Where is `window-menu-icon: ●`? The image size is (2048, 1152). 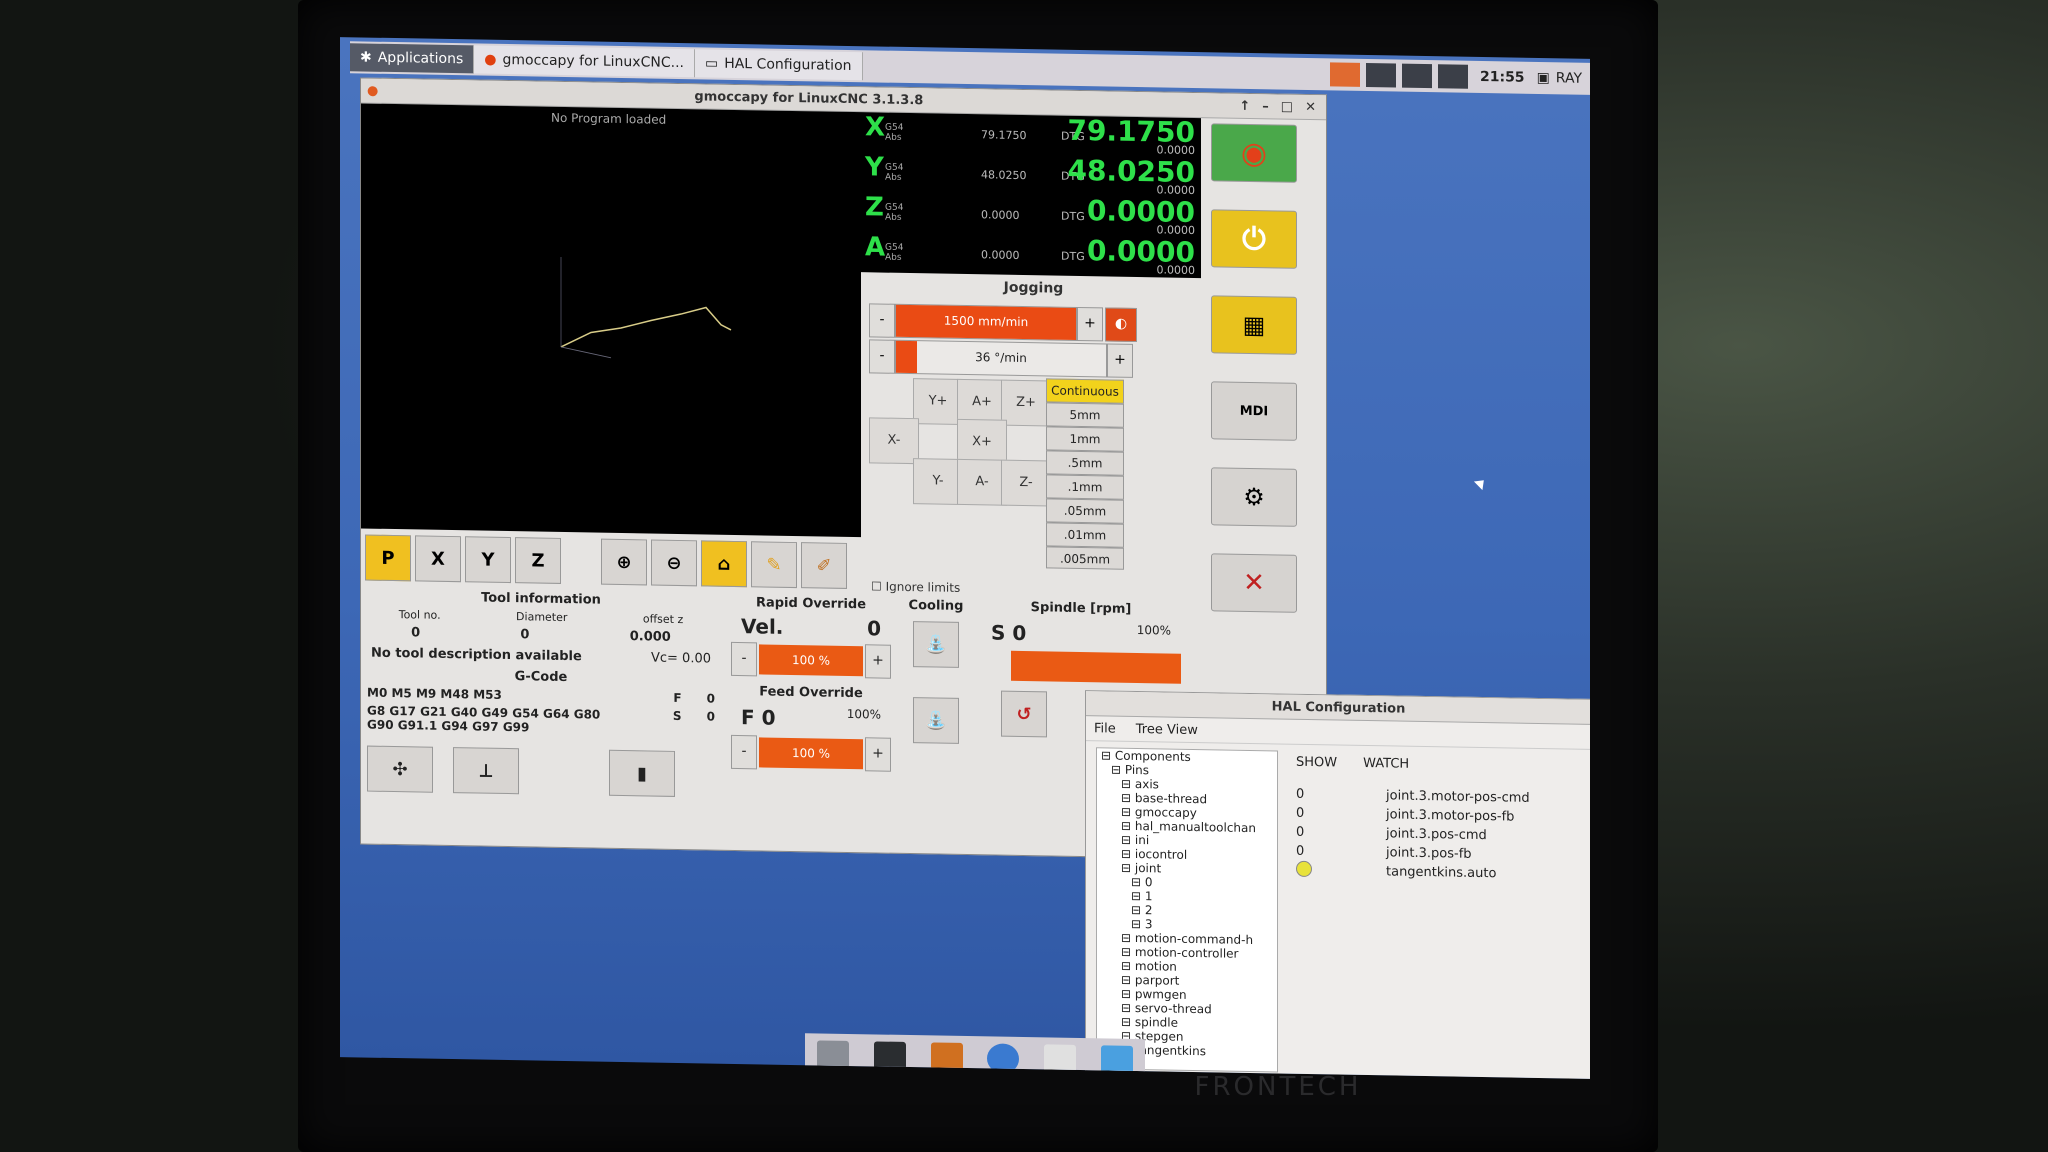
window-menu-icon: ● is located at coordinates (369, 90).